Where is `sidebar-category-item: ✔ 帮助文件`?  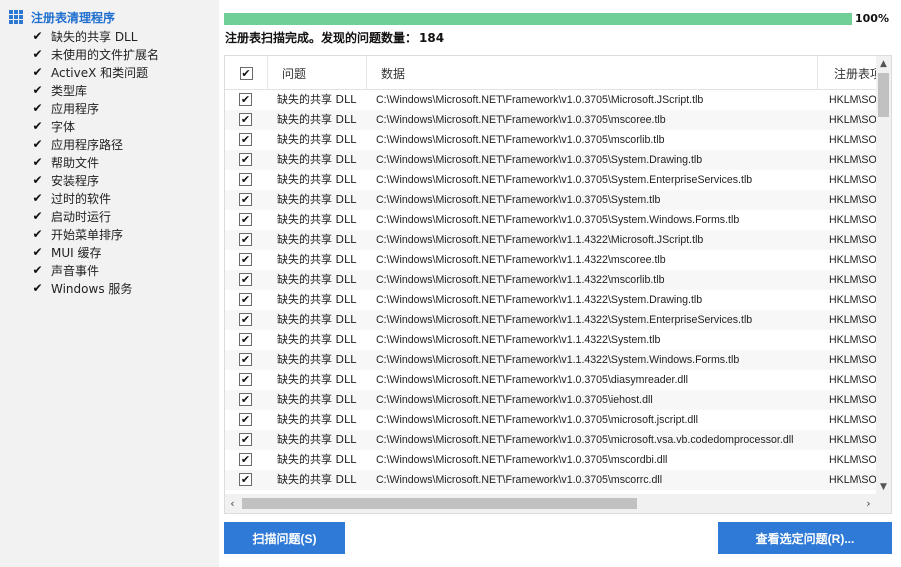 sidebar-category-item: ✔ 帮助文件 is located at coordinates (95, 162).